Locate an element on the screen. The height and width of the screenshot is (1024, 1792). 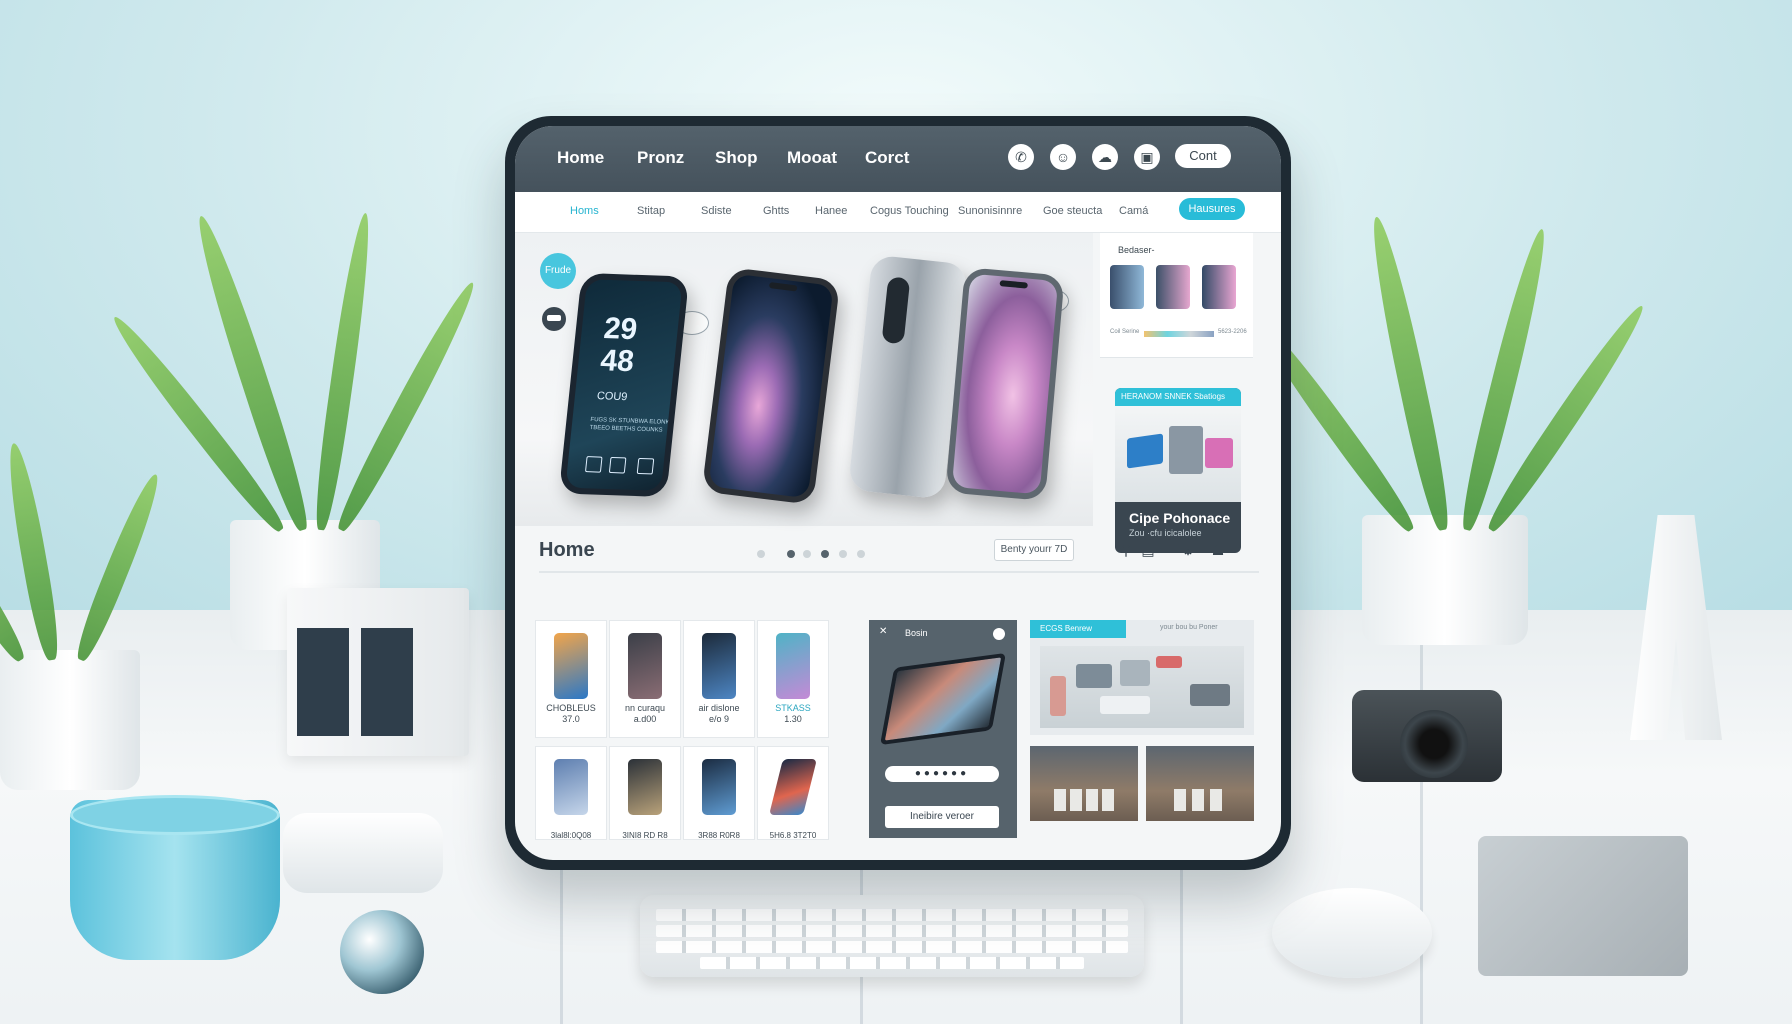
product-card: 3INI8 RD R8 is located at coordinates (645, 793).